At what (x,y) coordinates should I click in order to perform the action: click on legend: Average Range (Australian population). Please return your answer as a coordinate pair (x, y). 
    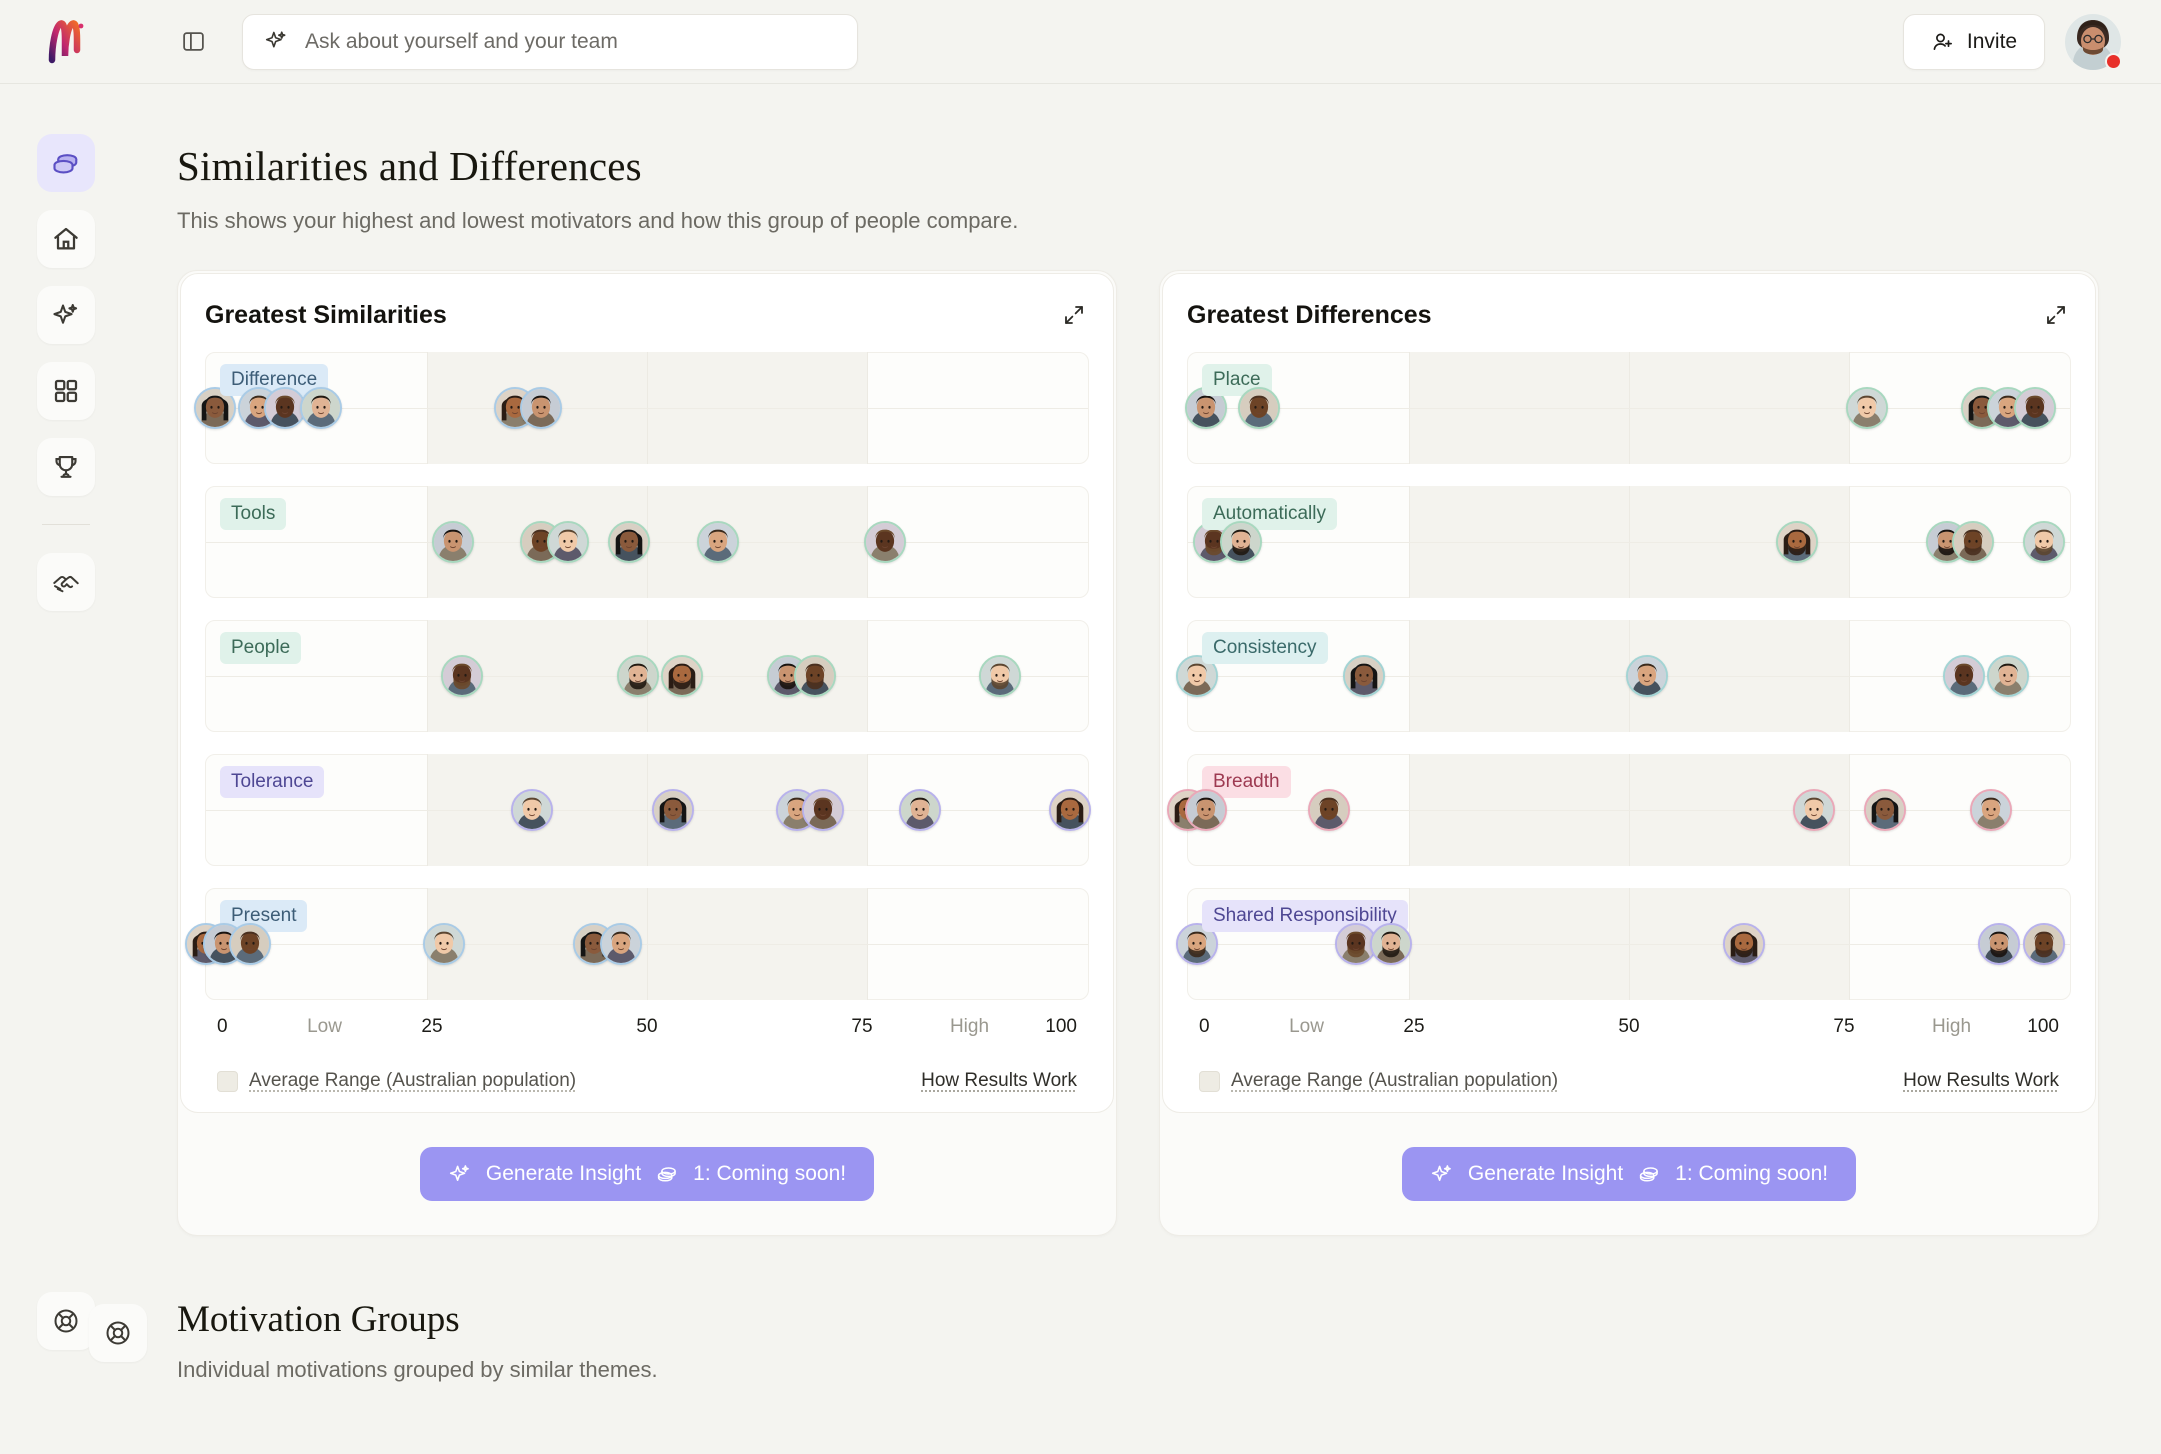
    Looking at the image, I should click on (396, 1081).